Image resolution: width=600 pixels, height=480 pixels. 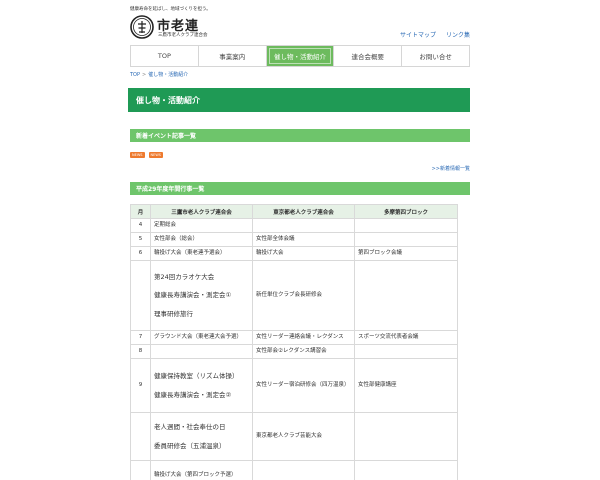 I want to click on cell-mitaka: 定期総会, so click(x=201, y=225).